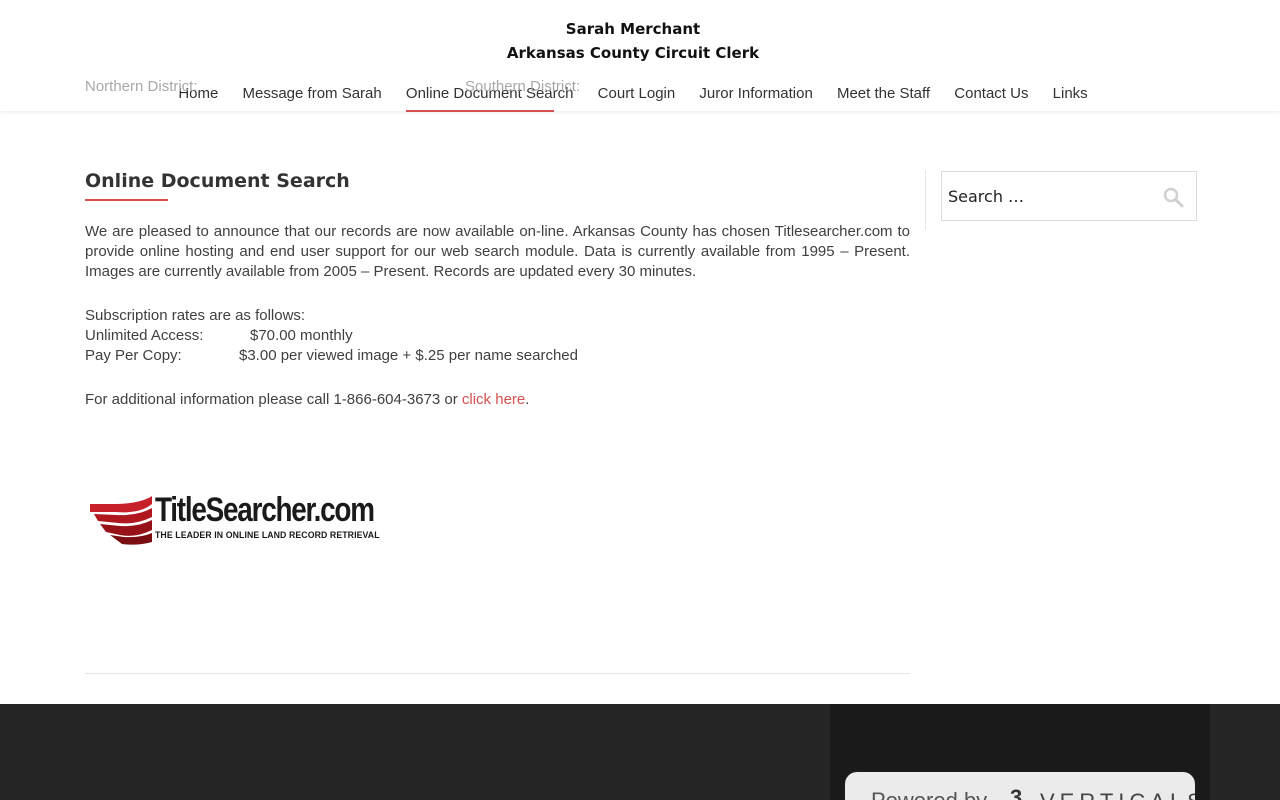 The width and height of the screenshot is (1280, 800). I want to click on rate-unlimited: Unlimited Access: $70.00 monthly, so click(497, 336).